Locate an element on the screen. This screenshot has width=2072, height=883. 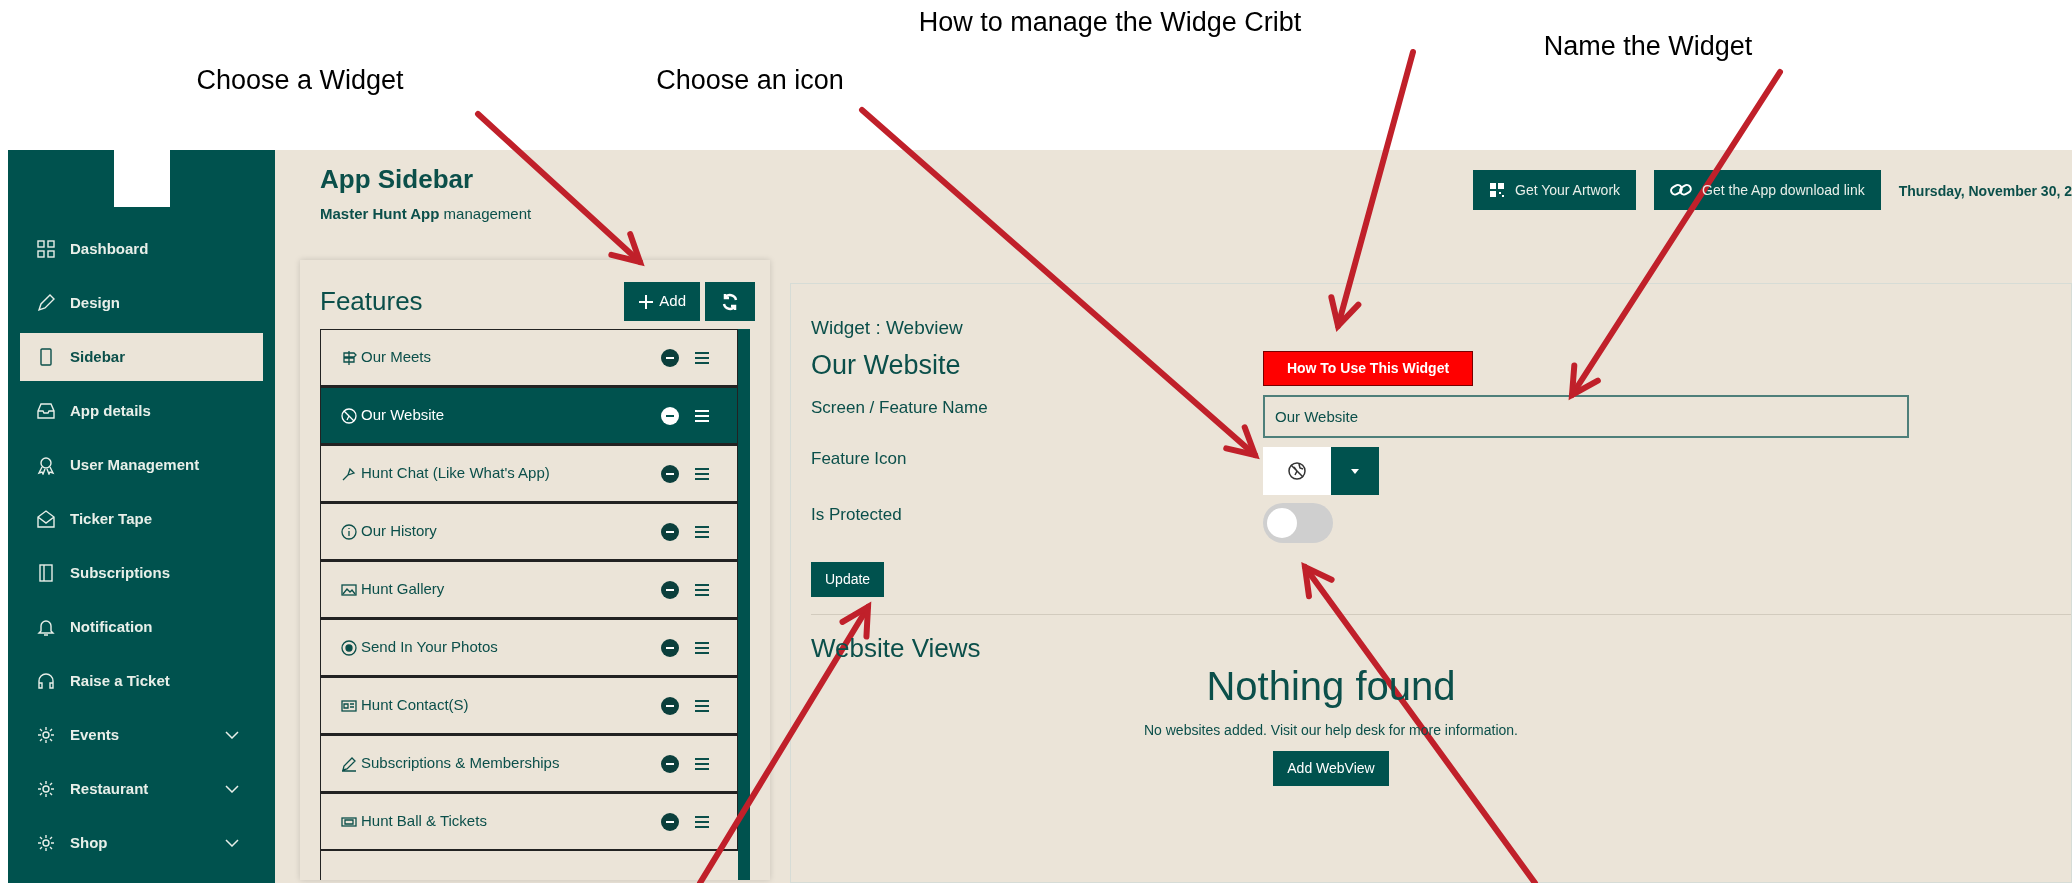
help-button: How To Use This Widget is located at coordinates (1368, 368).